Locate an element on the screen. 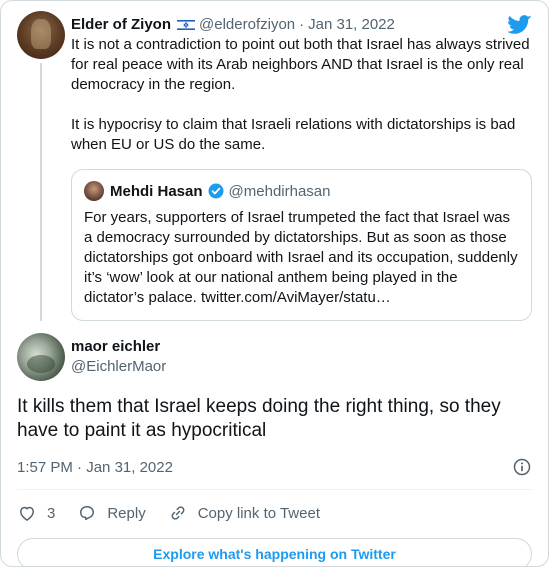 The width and height of the screenshot is (550, 568). info-icon is located at coordinates (522, 467).